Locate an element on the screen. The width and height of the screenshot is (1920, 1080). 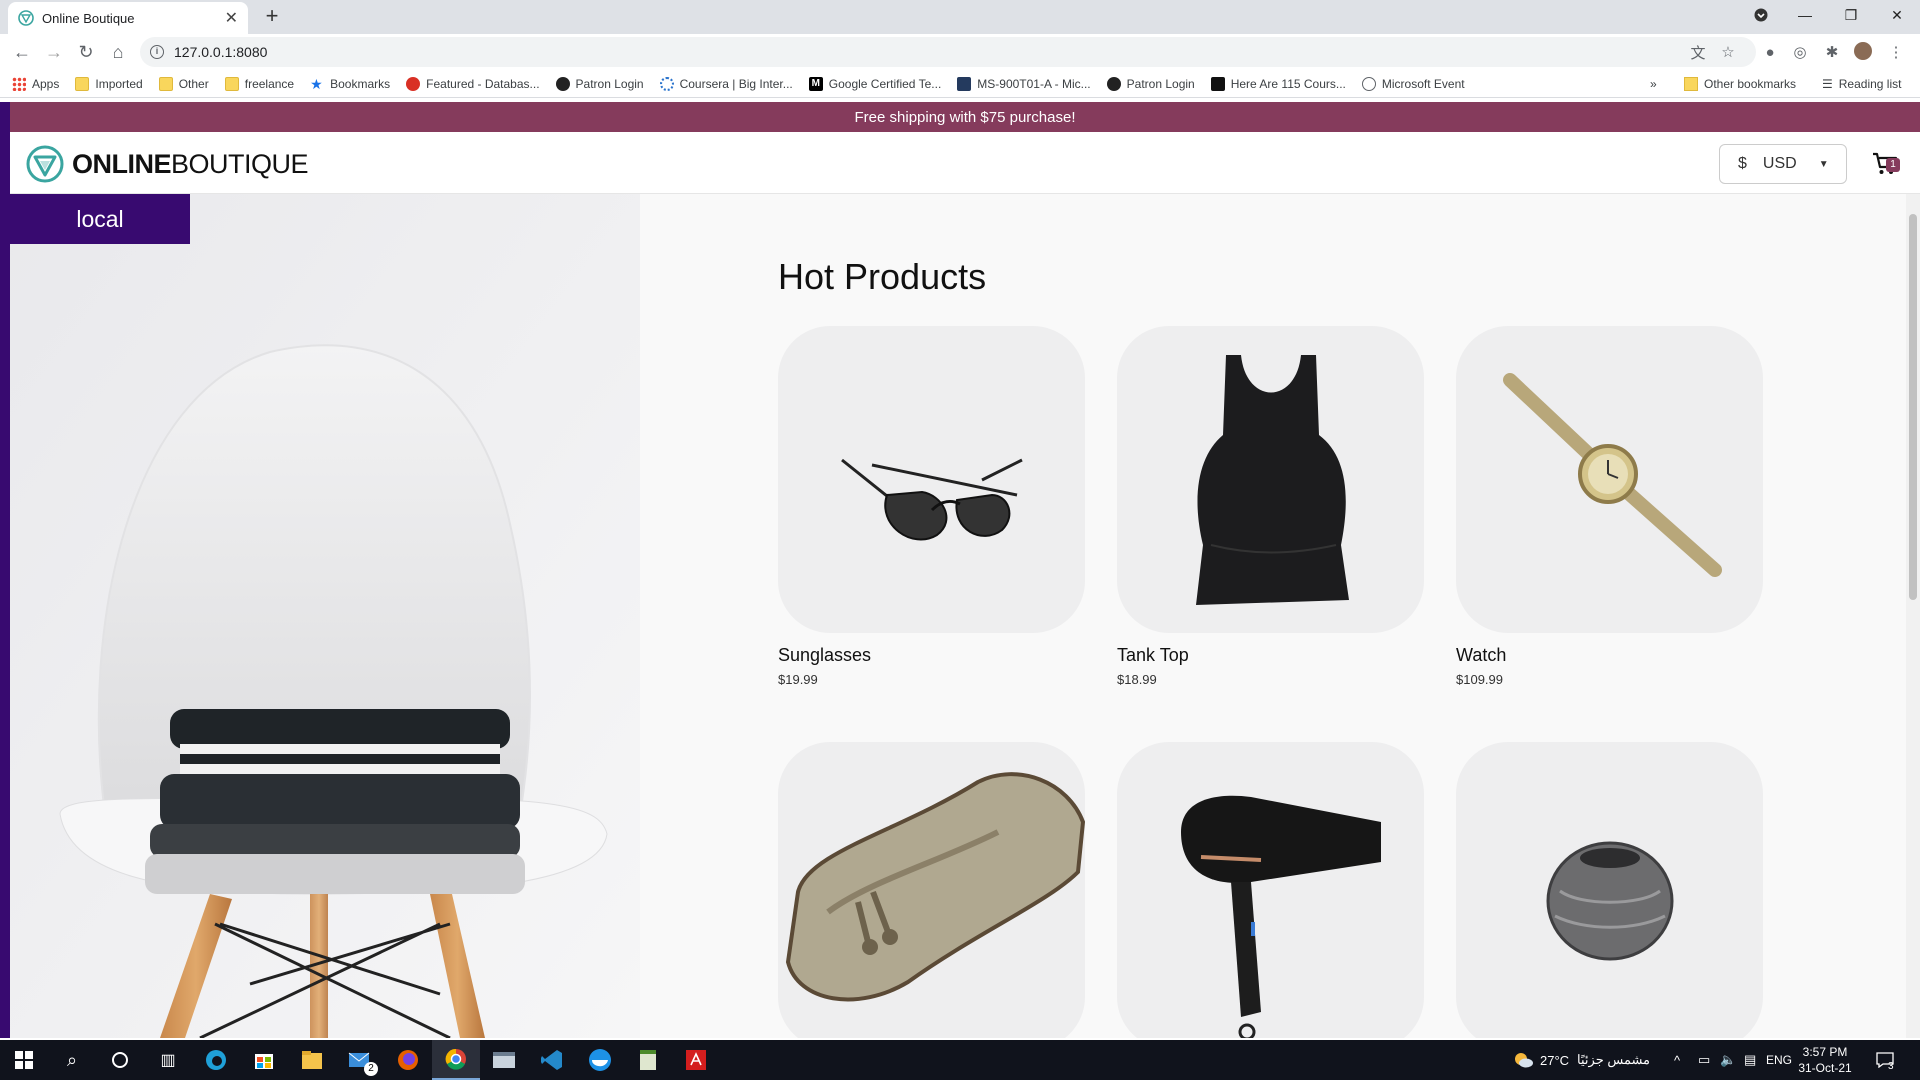
other-bookmarks: Other bookmarks is located at coordinates (1740, 84).